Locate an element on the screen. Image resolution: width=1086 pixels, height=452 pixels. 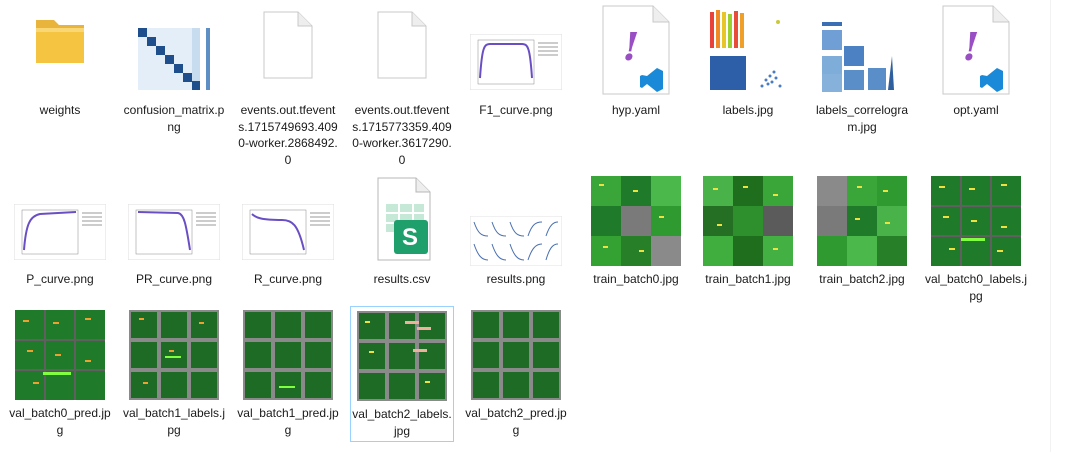
file-item-val-batch0-labels: val_batch0_labels.jpg is located at coordinates (976, 240).